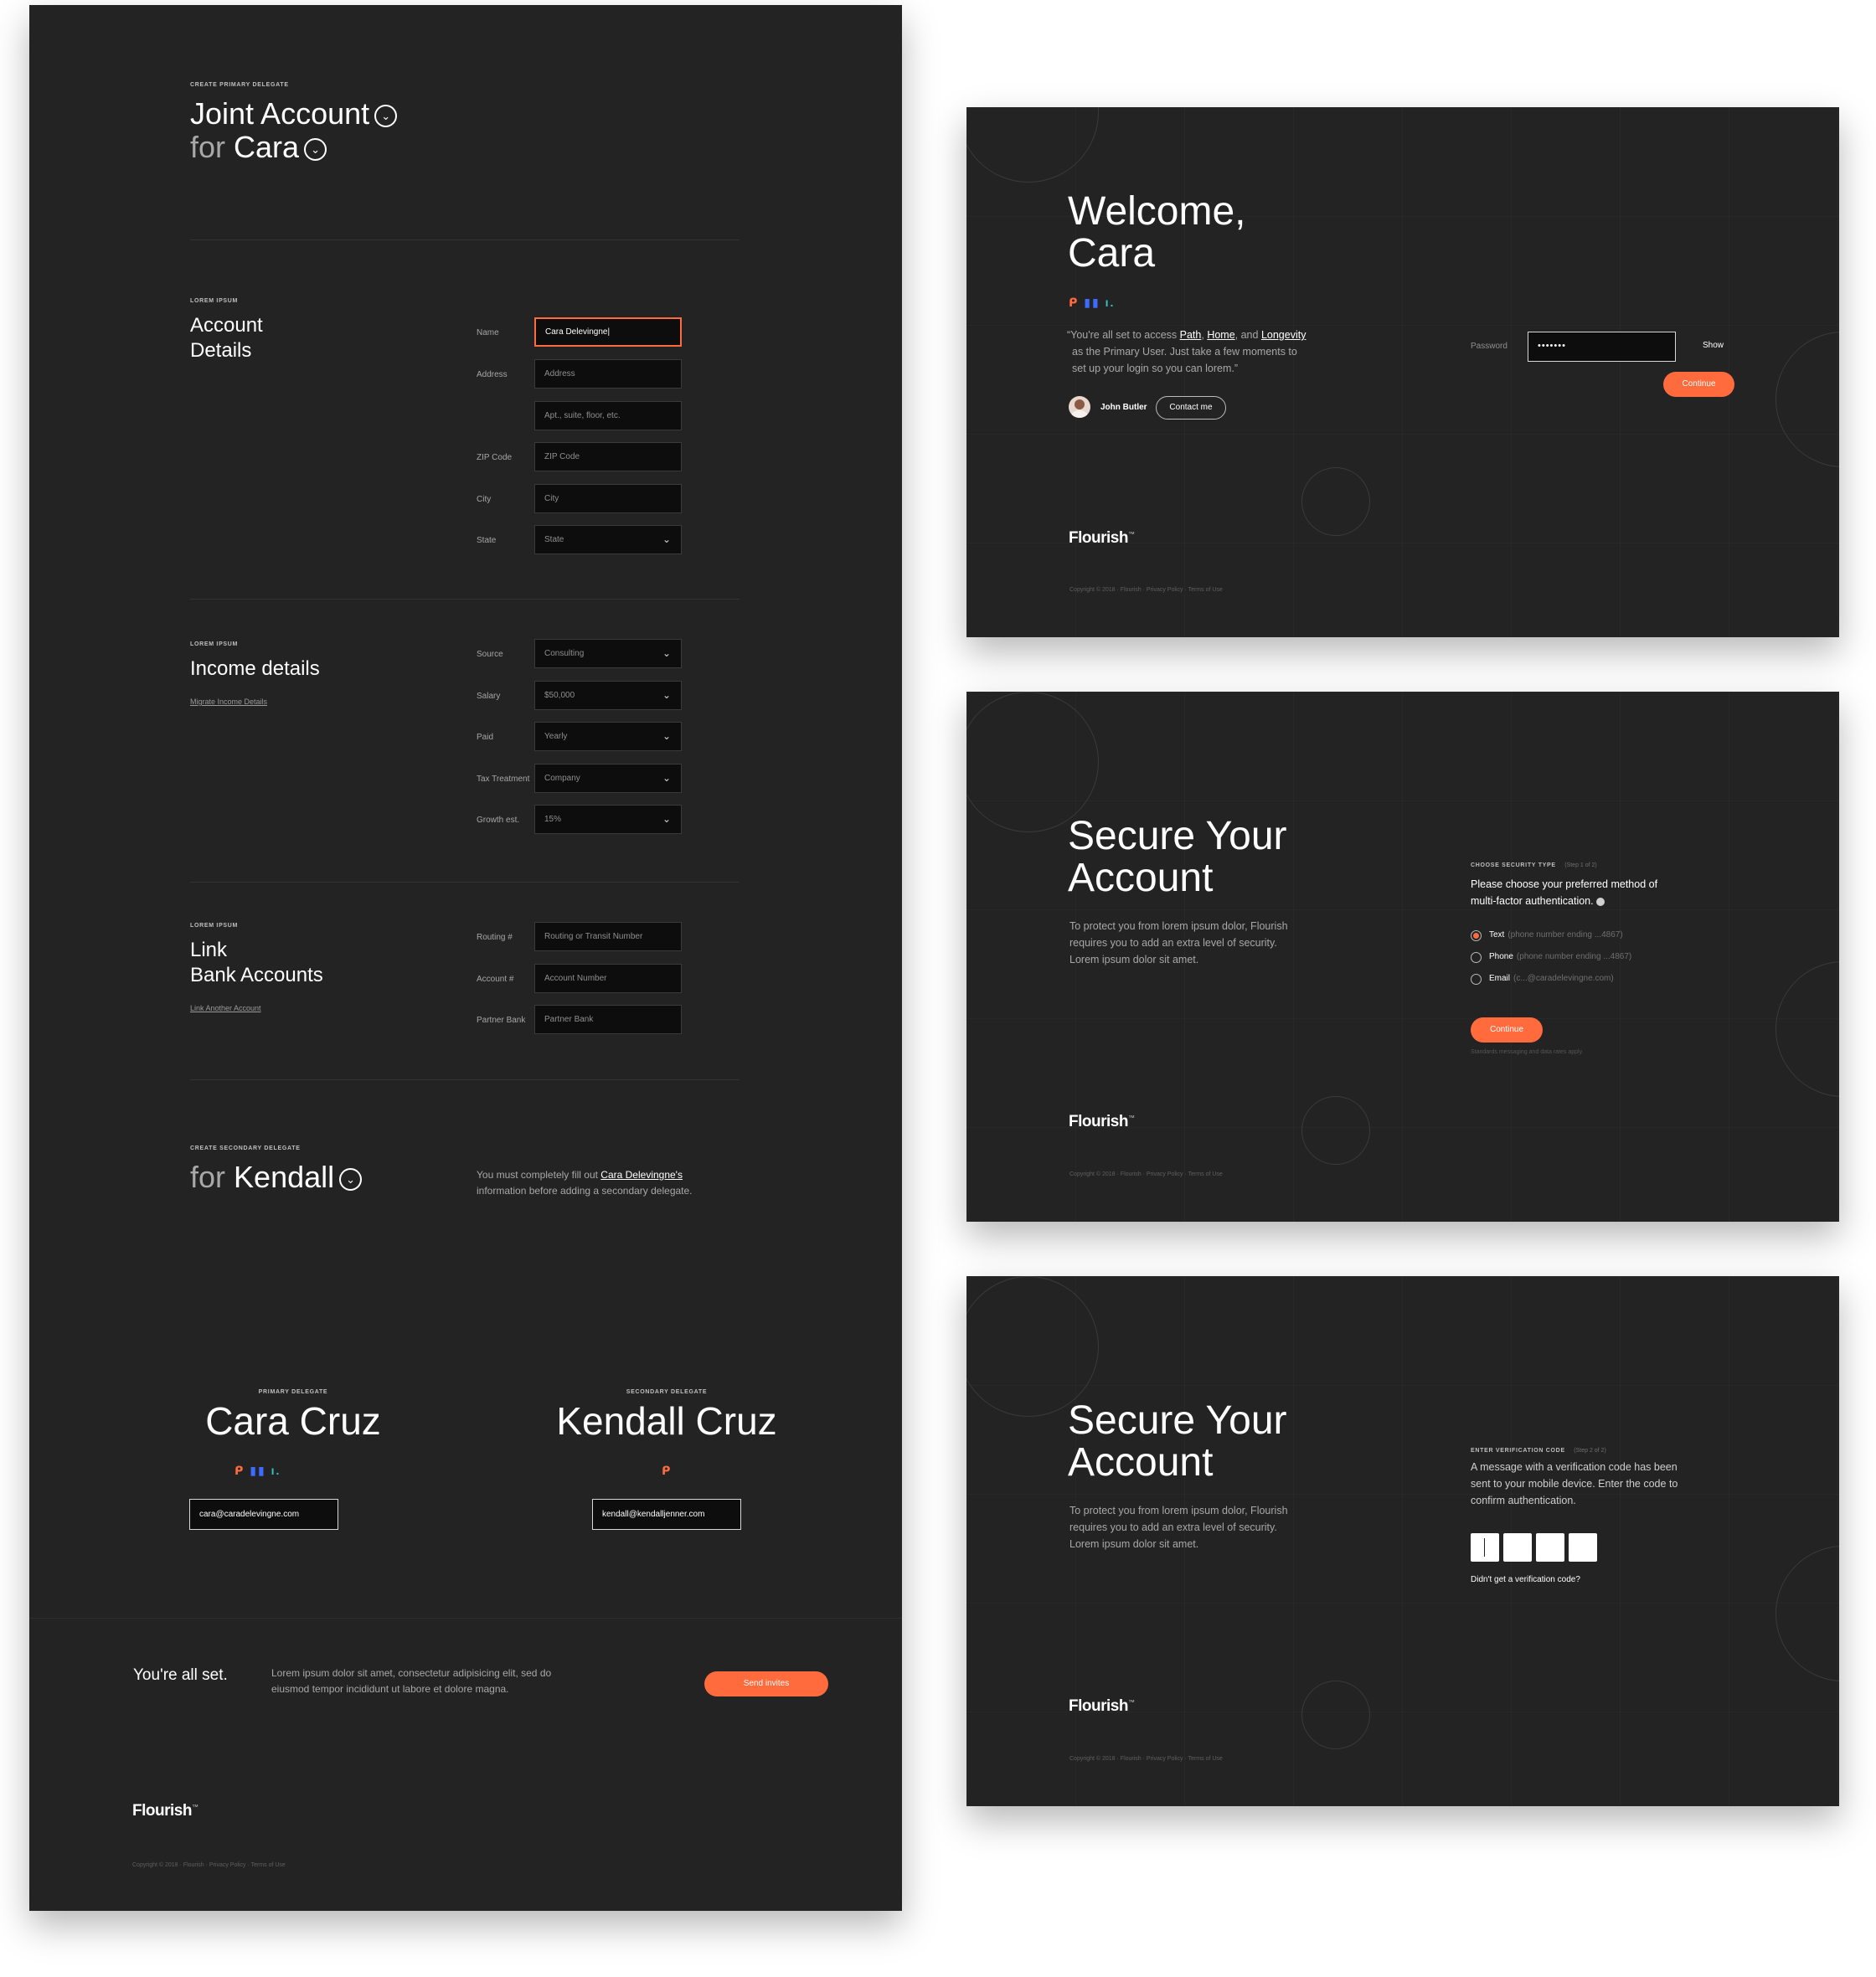 This screenshot has width=1876, height=1977. Describe the element at coordinates (1497, 935) in the screenshot. I see `option-label: Text` at that location.